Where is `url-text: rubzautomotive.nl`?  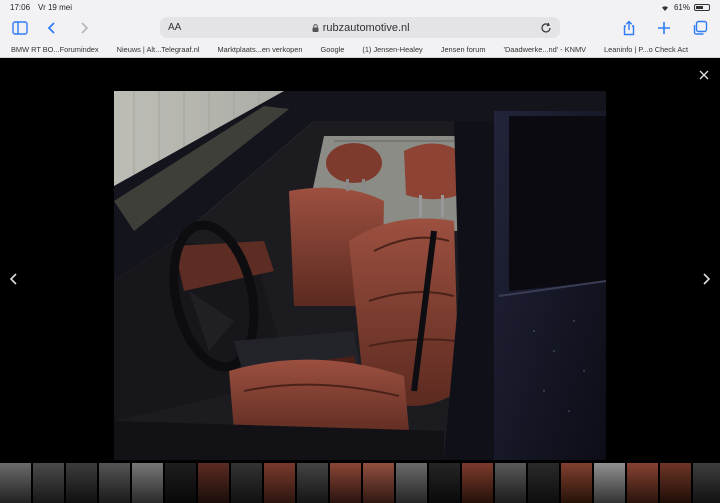
url-text: rubzautomotive.nl is located at coordinates (366, 27).